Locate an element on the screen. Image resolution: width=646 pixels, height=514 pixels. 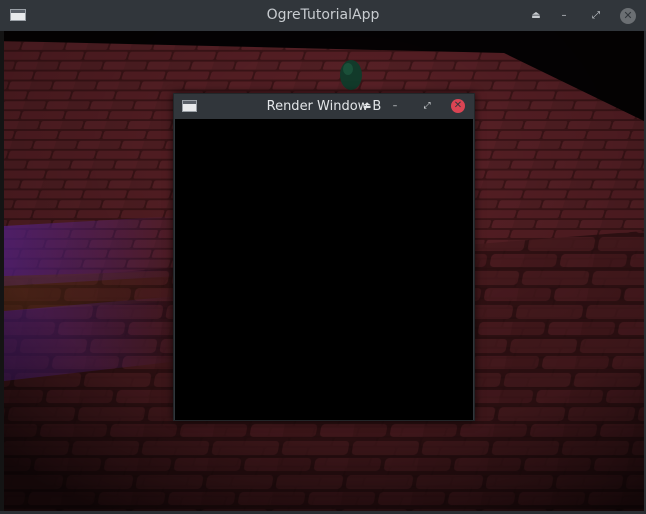
main-window-title: OgreTutorialApp is located at coordinates (323, 15).